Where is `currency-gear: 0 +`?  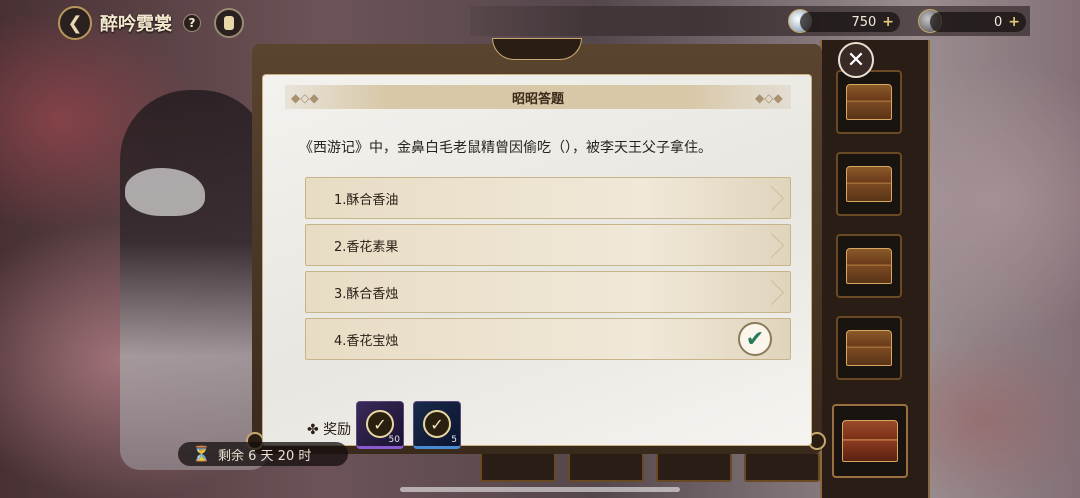 currency-gear: 0 + is located at coordinates (978, 22).